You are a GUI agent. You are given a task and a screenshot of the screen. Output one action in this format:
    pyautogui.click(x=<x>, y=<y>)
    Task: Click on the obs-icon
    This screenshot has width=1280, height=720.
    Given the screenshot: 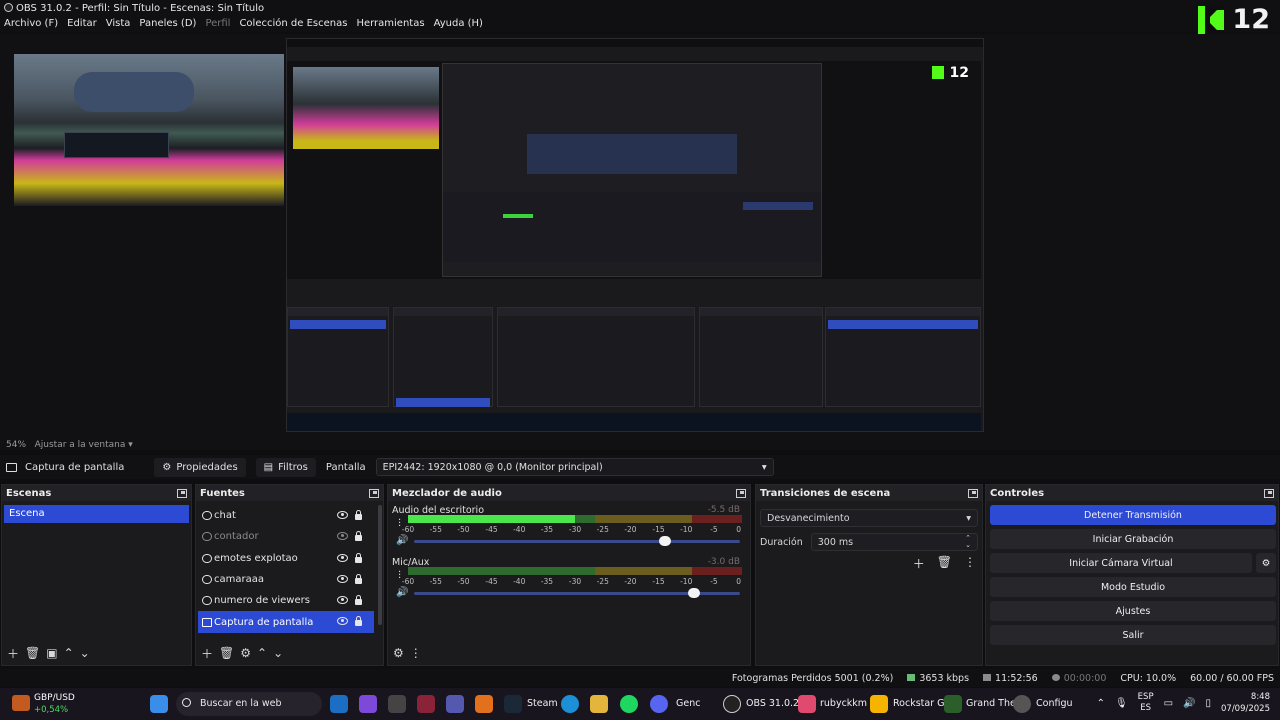 What is the action you would take?
    pyautogui.click(x=732, y=704)
    